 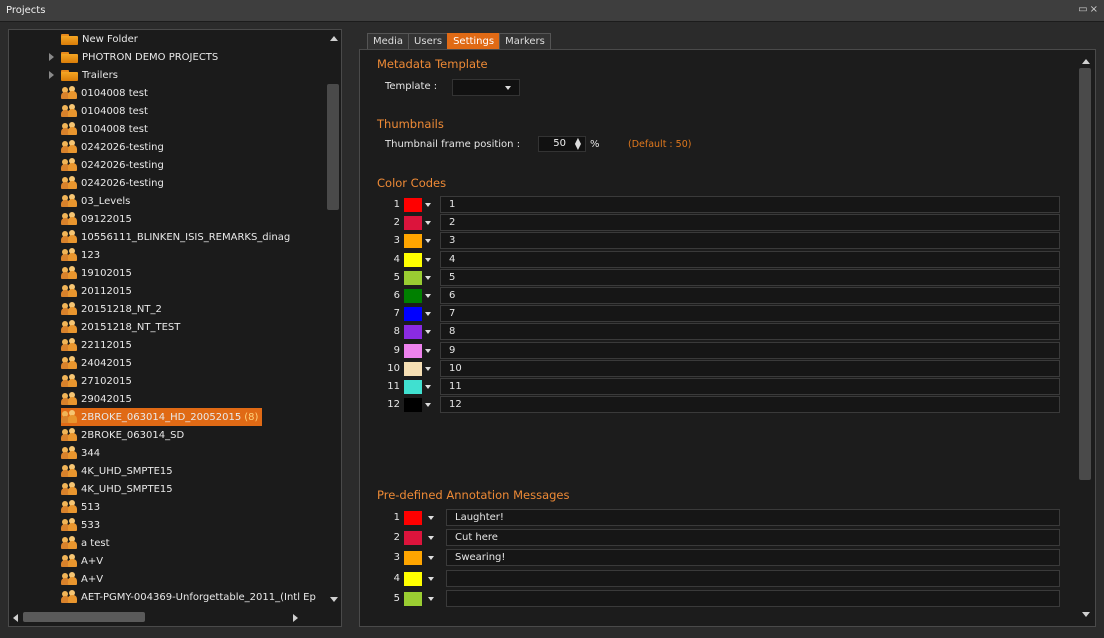 What do you see at coordinates (750, 241) in the screenshot?
I see `color-code-name-field: 3` at bounding box center [750, 241].